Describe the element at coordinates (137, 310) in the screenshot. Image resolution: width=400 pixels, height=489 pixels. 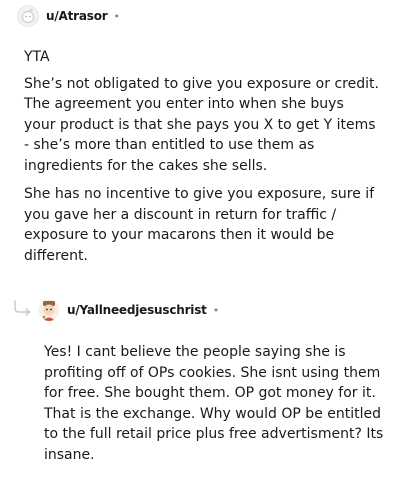
I see `comment-username: u/Yallneedjesuschrist` at that location.